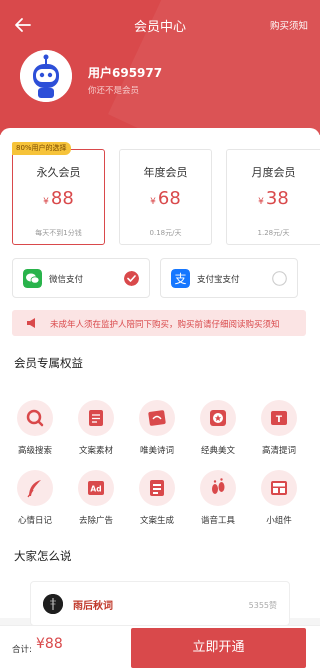 This screenshot has height=670, width=320. I want to click on widget-icon, so click(279, 488).